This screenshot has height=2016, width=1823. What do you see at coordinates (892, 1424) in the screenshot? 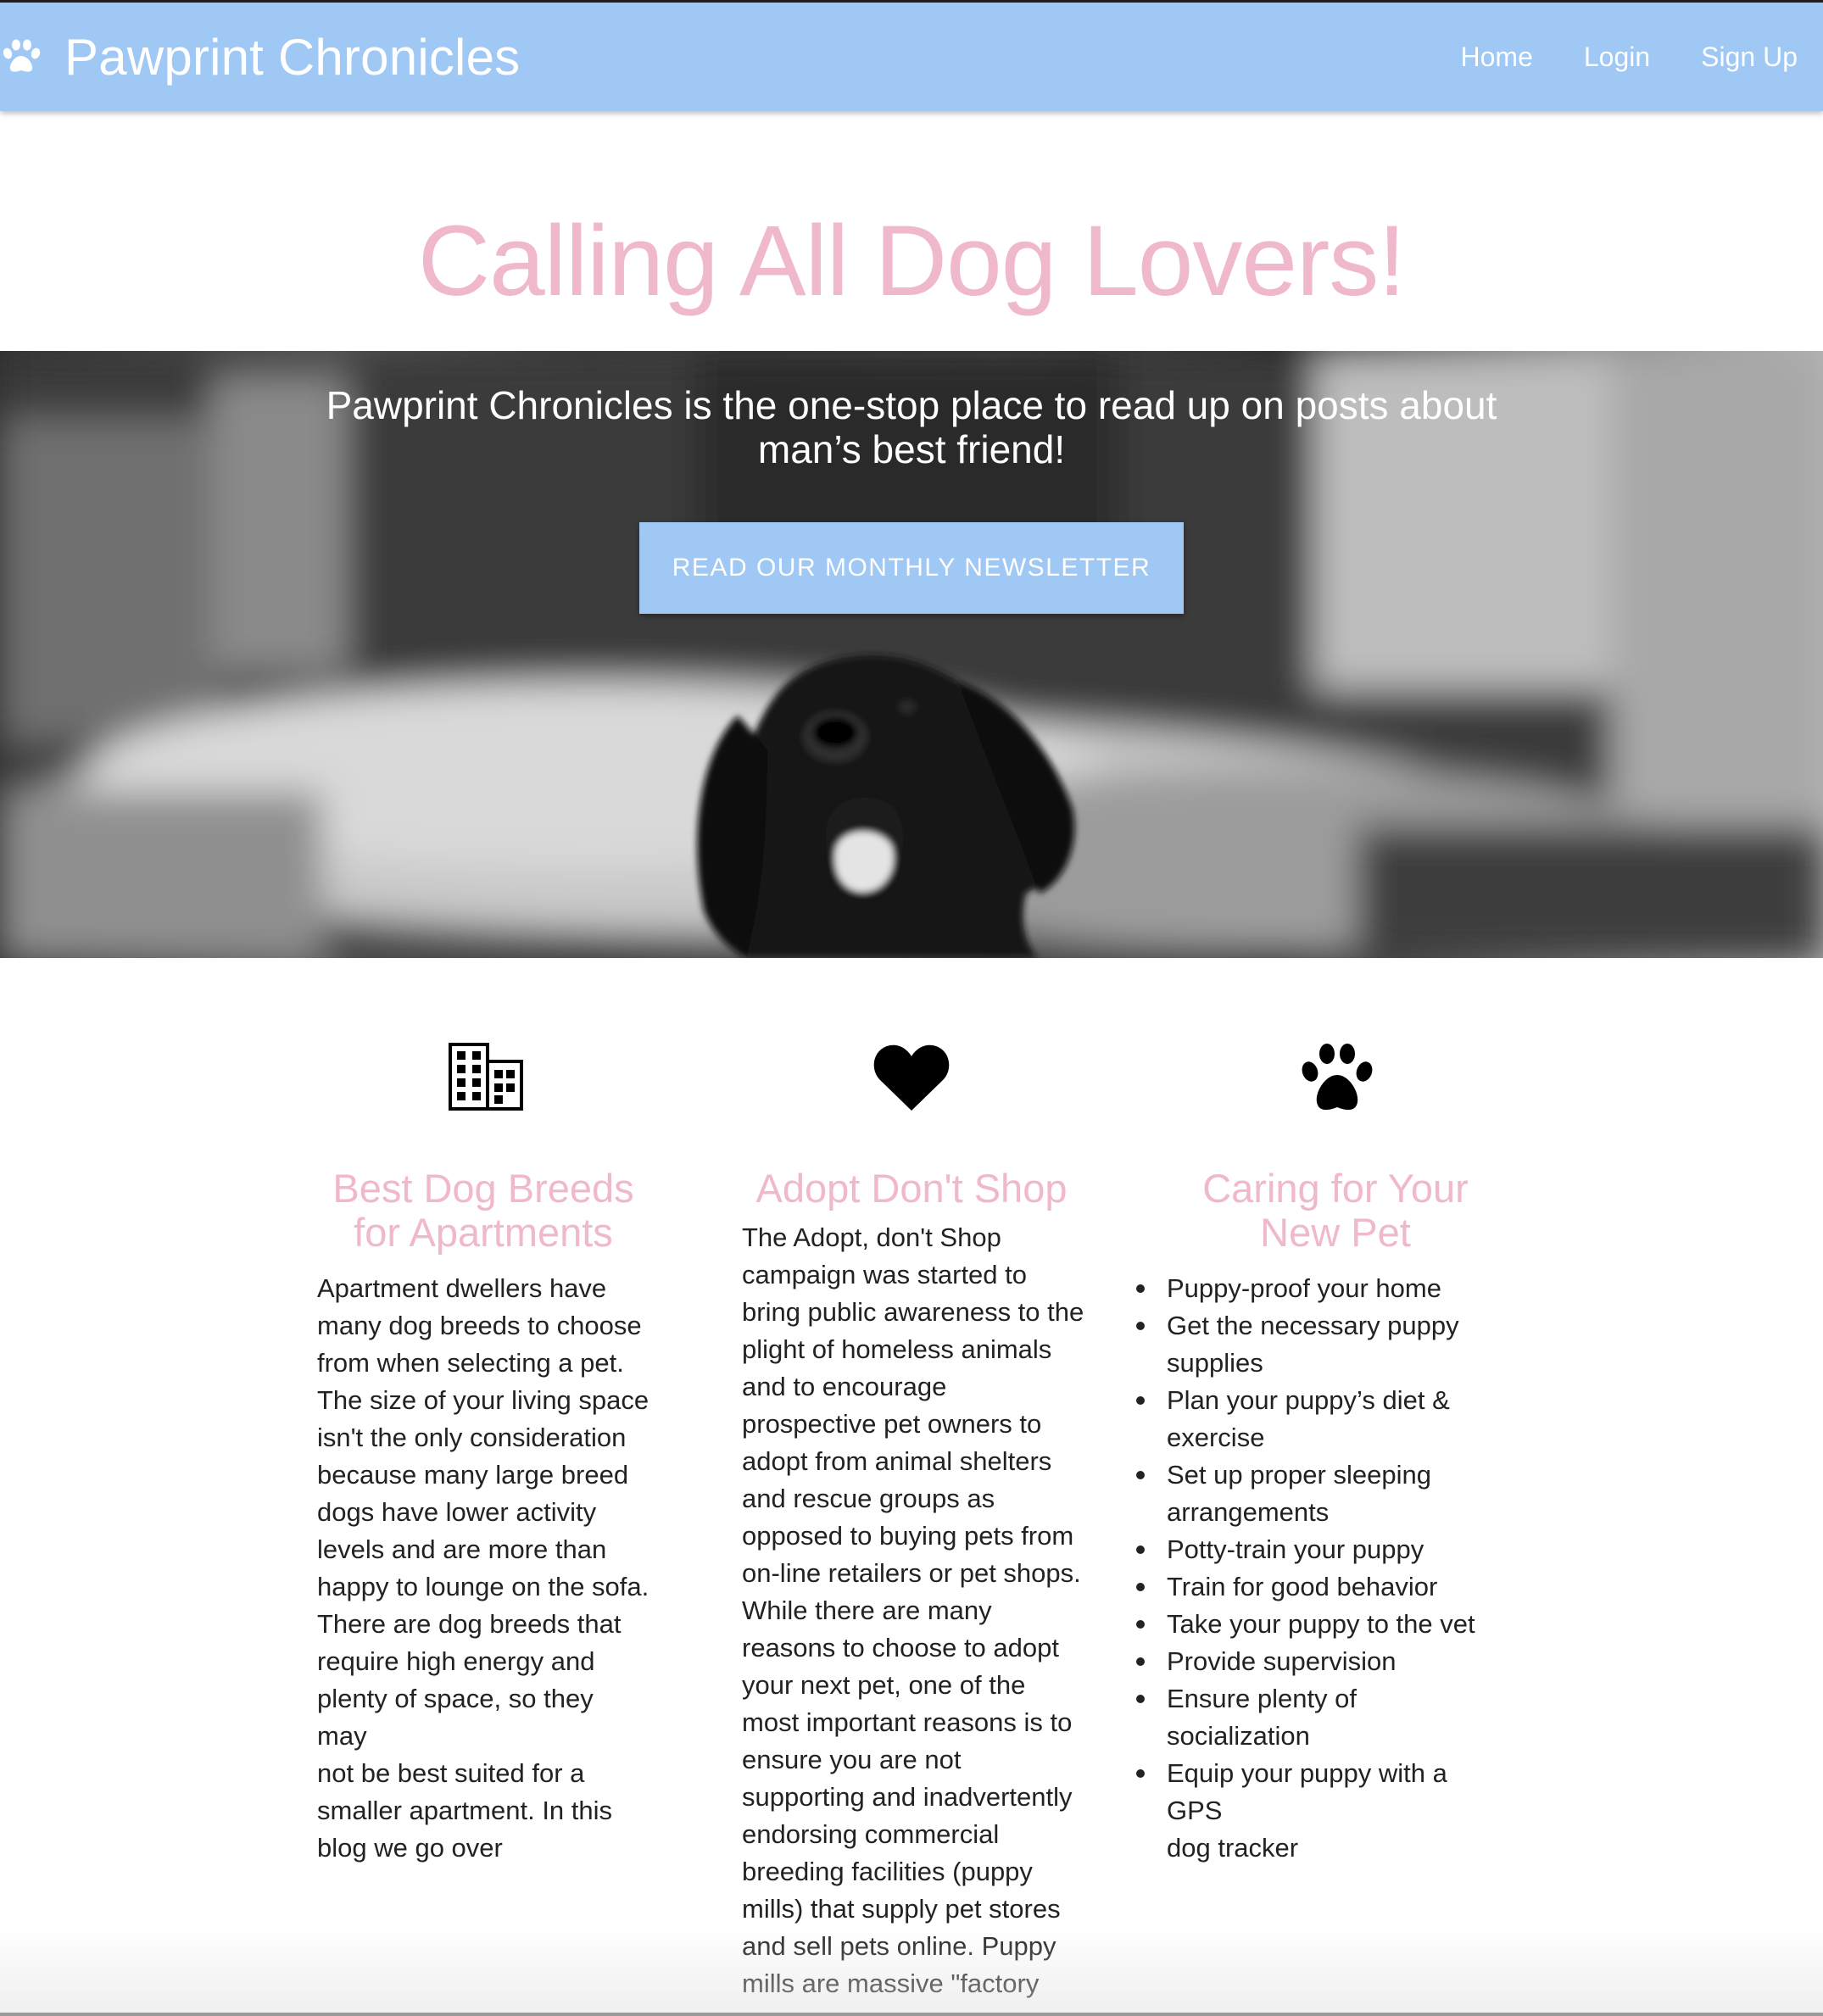
I see `text-line: prospective pet owners to` at bounding box center [892, 1424].